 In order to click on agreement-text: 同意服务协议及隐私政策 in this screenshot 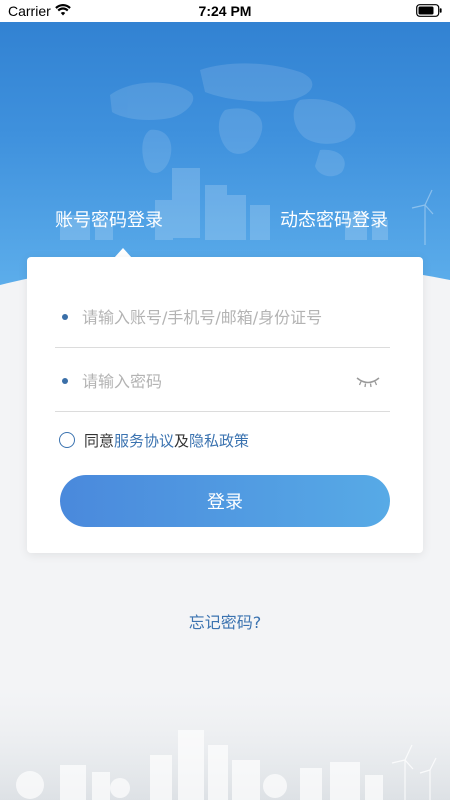, I will do `click(166, 440)`.